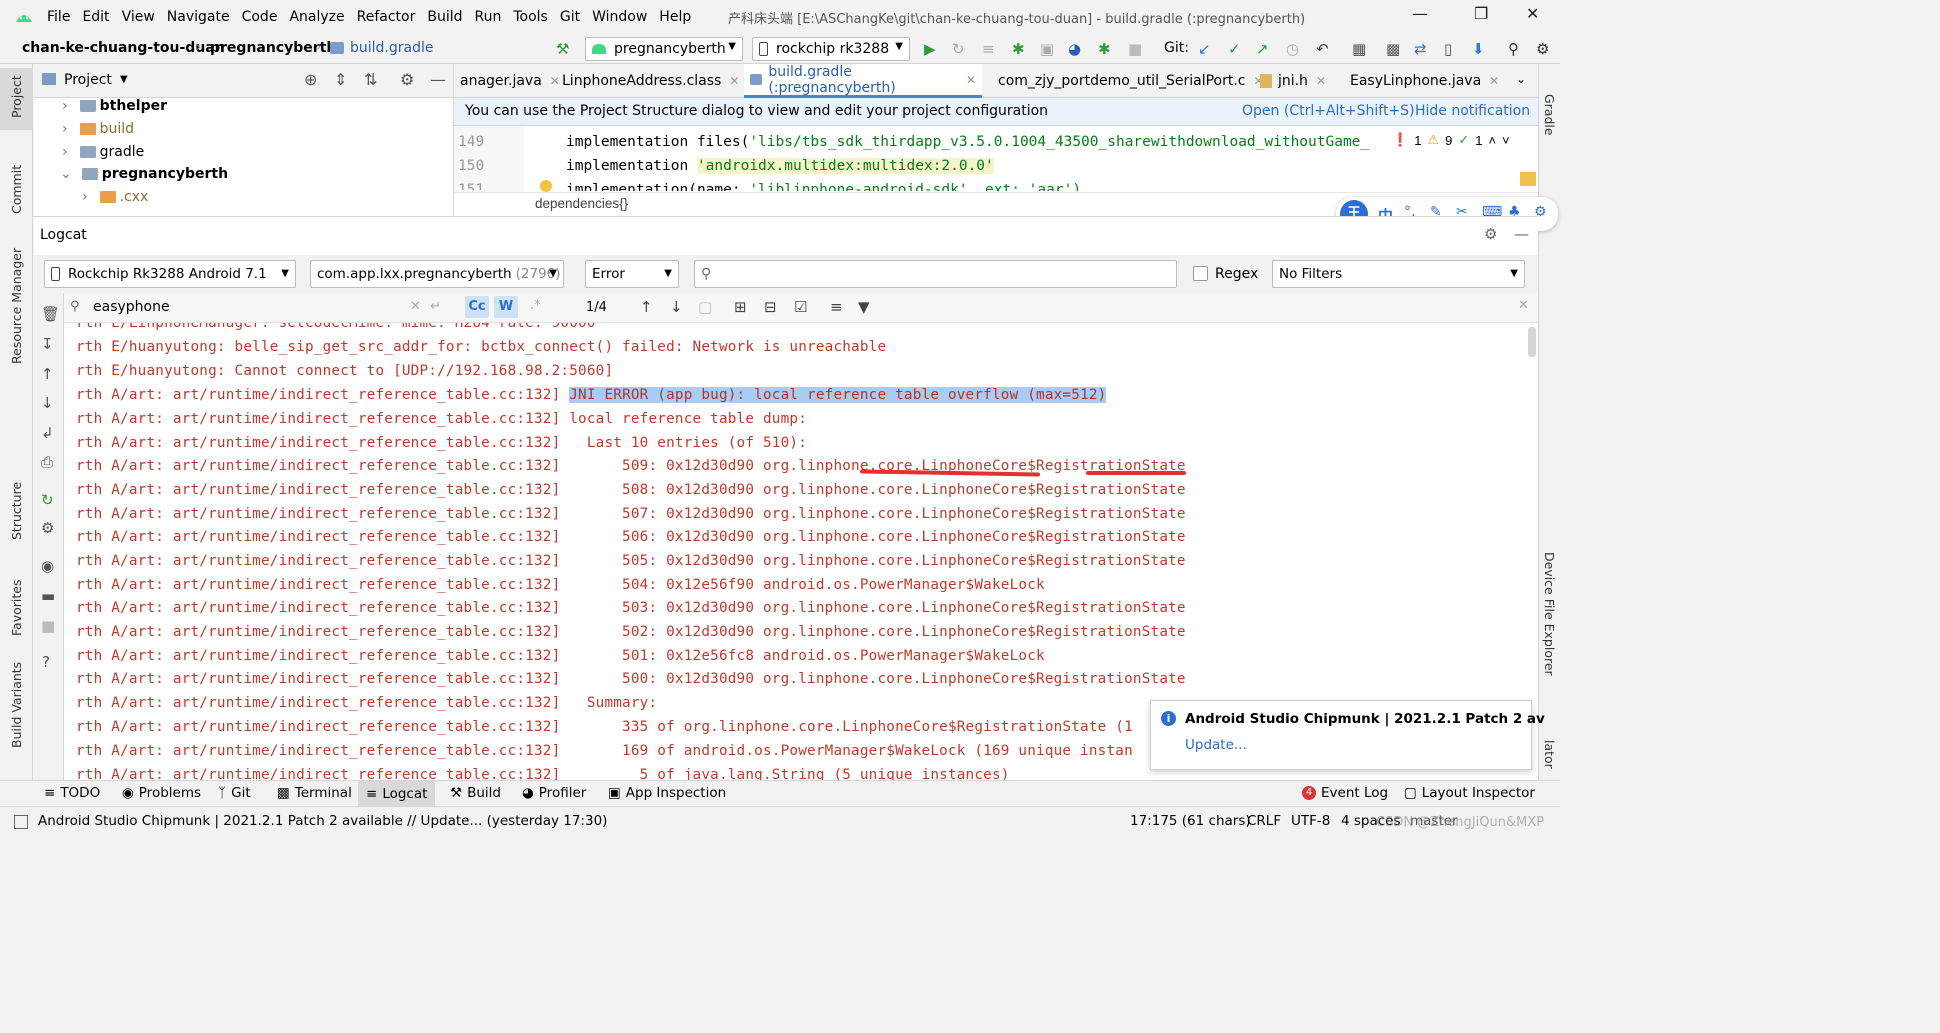  Describe the element at coordinates (676, 307) in the screenshot. I see `next-match-icon: ↓` at that location.